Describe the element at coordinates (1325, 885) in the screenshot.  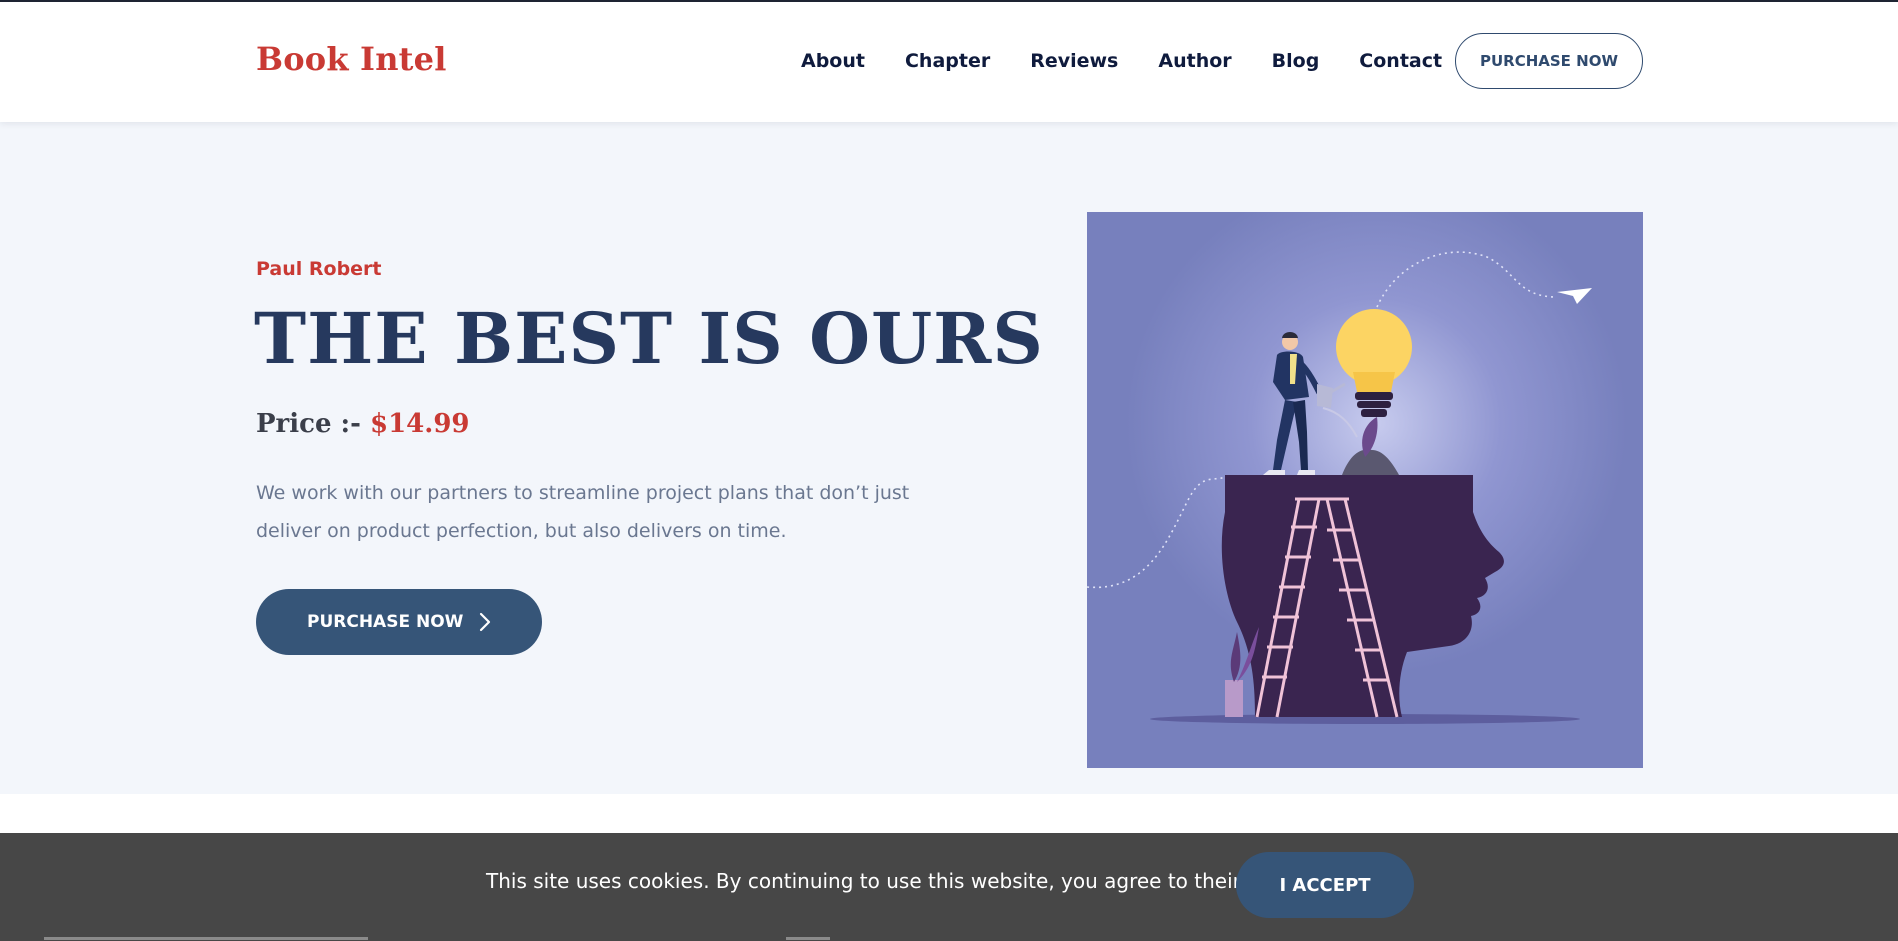
I see `cookie-accept-button: I ACCEPT` at that location.